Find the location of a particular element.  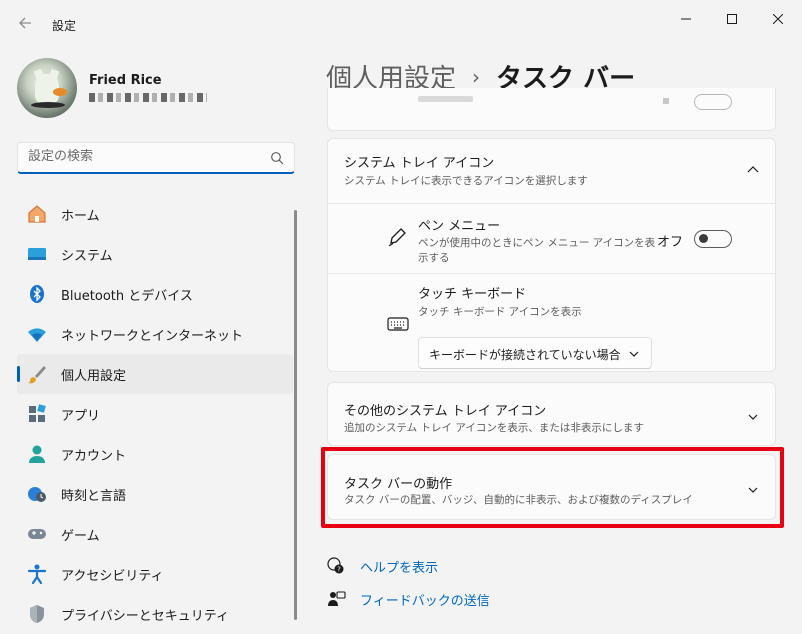

system-tray-icons-header: システム トレイ アイコン システム トレイに表示できるアイコンを選択します is located at coordinates (551, 171).